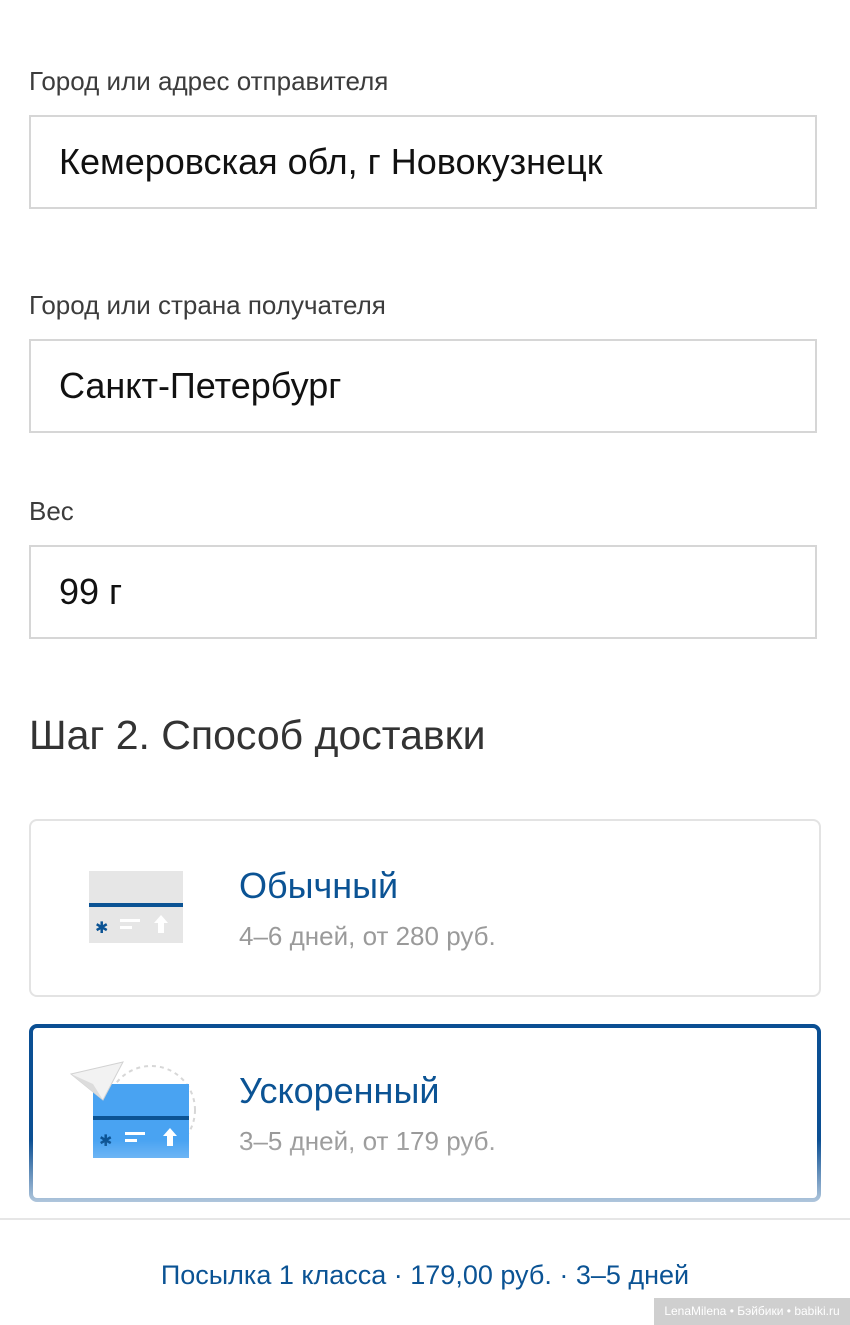 The height and width of the screenshot is (1325, 850). I want to click on step-title: Шаг 2. Способ доставки, so click(257, 735).